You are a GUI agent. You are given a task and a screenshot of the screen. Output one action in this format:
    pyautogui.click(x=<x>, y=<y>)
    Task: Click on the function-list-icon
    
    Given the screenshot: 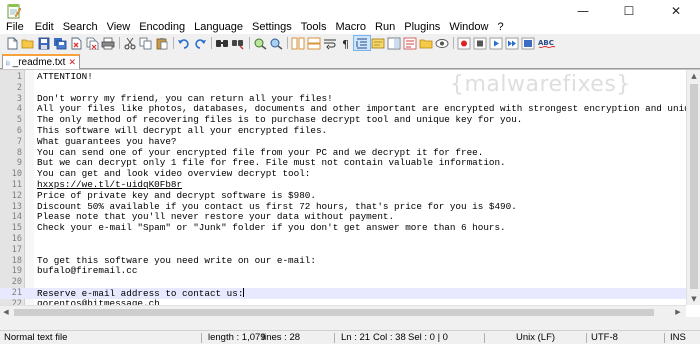 What is the action you would take?
    pyautogui.click(x=410, y=43)
    